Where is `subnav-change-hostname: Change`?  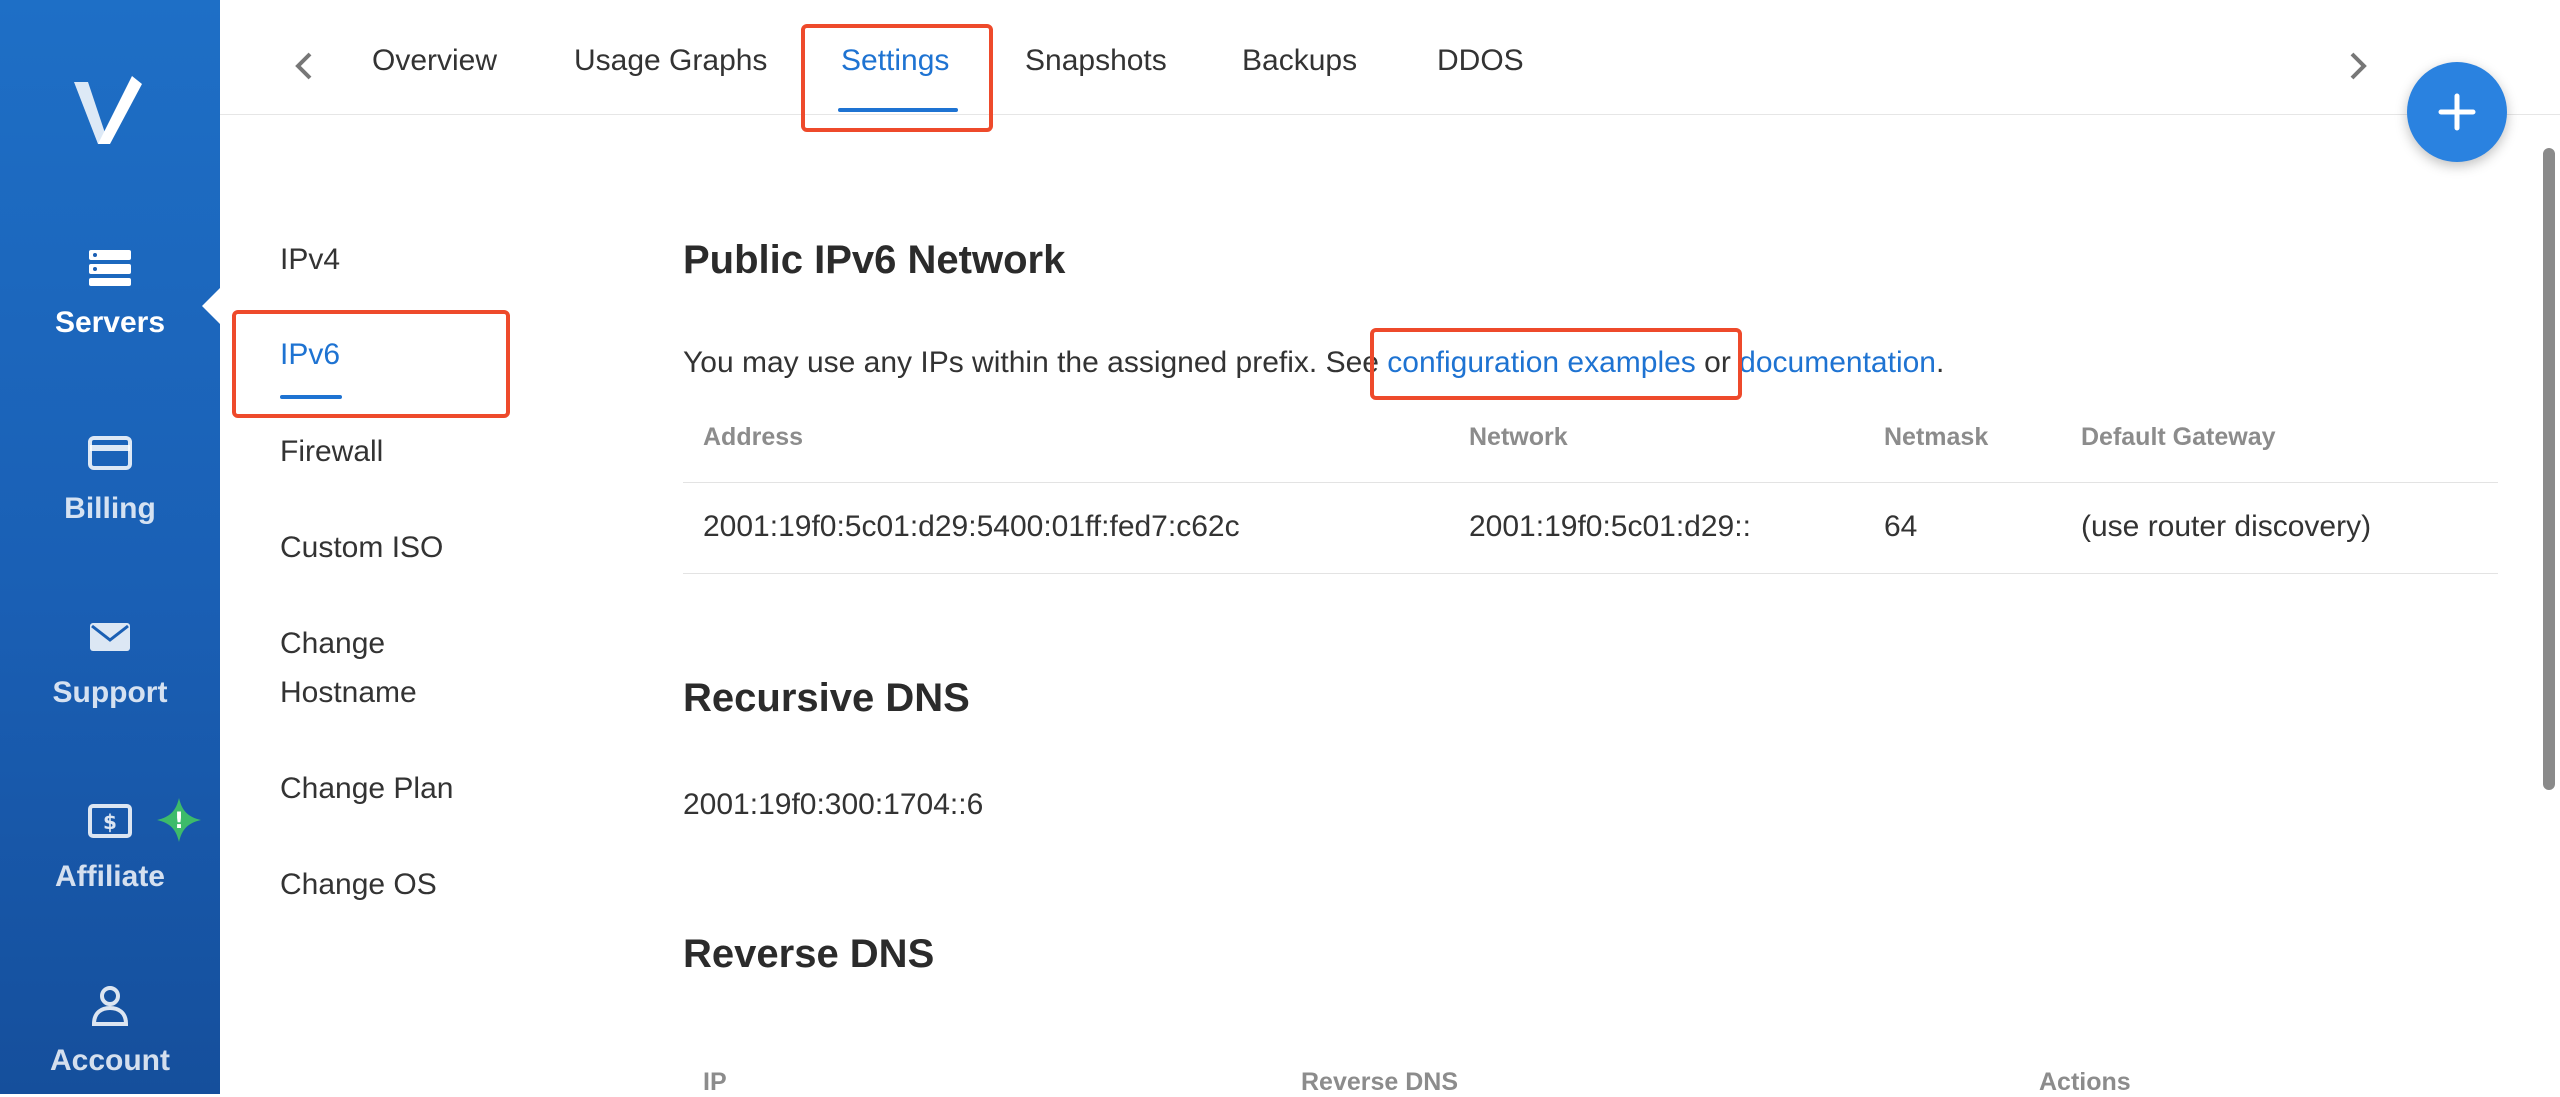
subnav-change-hostname: Change is located at coordinates (332, 644).